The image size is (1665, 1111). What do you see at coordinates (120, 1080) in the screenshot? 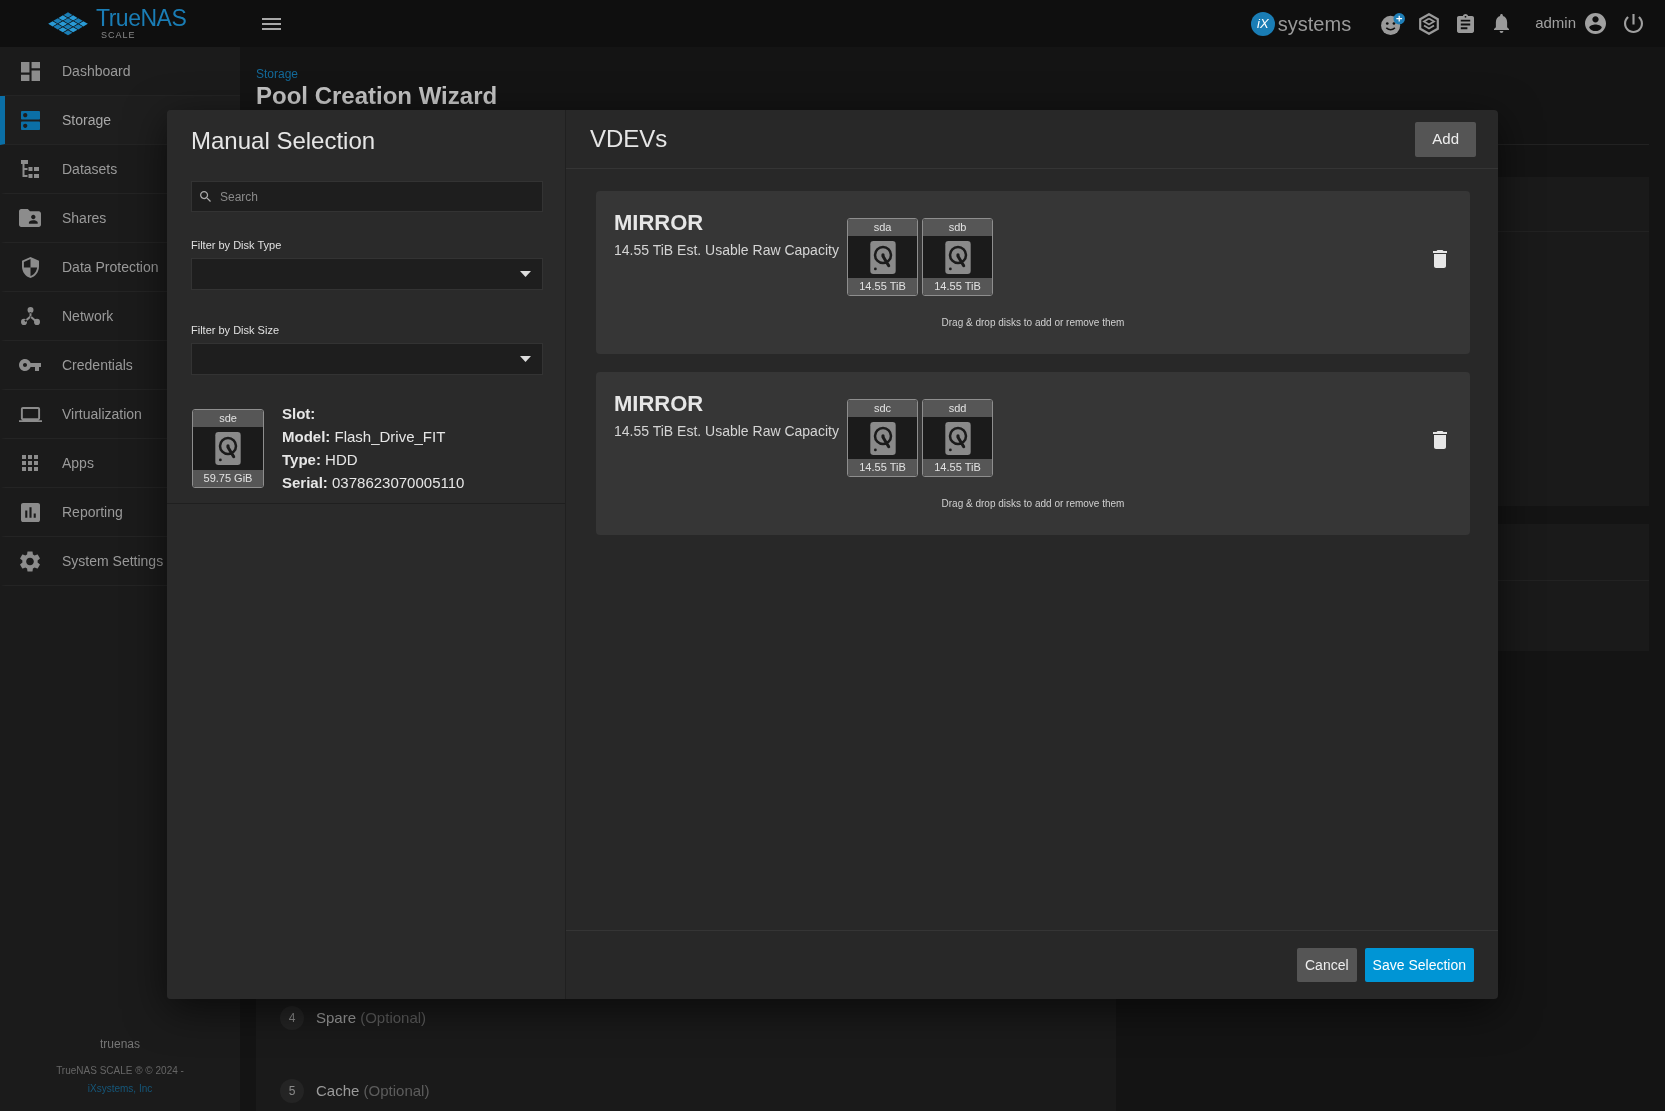
I see `copyright-text: TrueNAS SCALE ® © 2024 - iXsystems, Inc` at bounding box center [120, 1080].